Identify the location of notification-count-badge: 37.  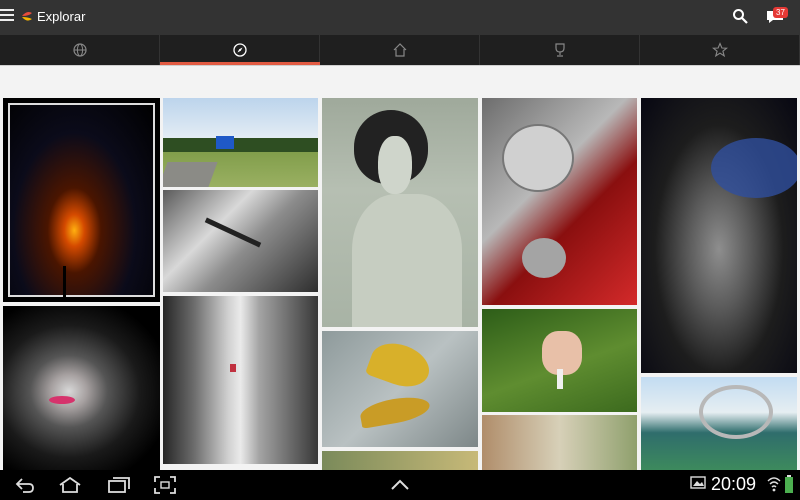
(780, 12).